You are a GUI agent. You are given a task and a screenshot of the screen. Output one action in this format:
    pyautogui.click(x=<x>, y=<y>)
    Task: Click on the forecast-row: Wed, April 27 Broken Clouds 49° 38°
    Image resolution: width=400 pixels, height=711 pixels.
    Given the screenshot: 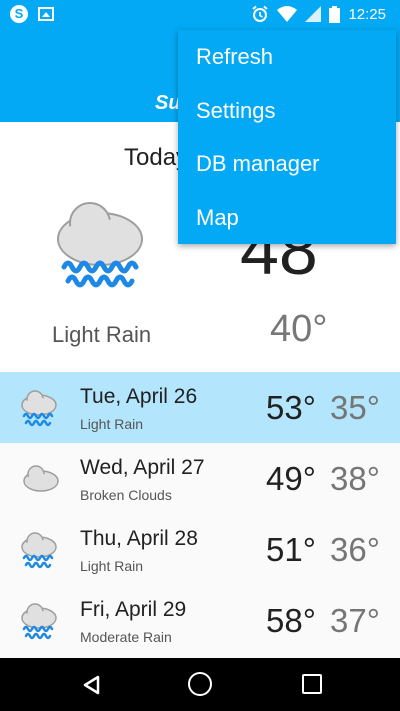 What is the action you would take?
    pyautogui.click(x=200, y=478)
    